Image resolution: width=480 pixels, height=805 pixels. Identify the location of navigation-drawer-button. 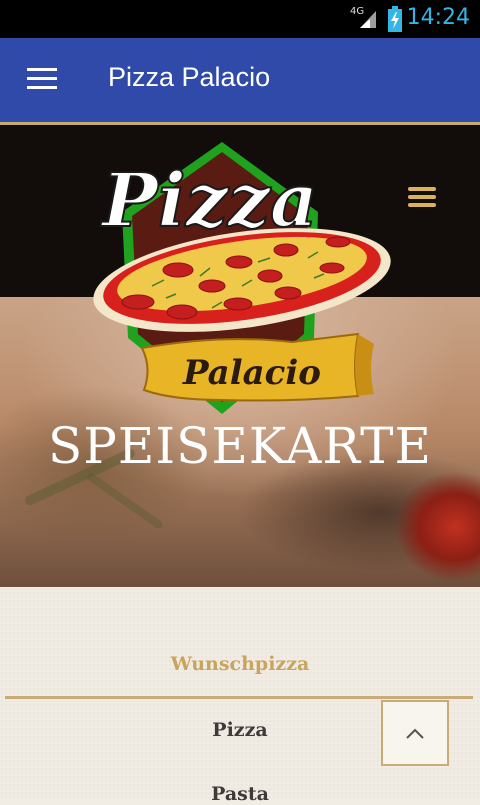
(42, 79).